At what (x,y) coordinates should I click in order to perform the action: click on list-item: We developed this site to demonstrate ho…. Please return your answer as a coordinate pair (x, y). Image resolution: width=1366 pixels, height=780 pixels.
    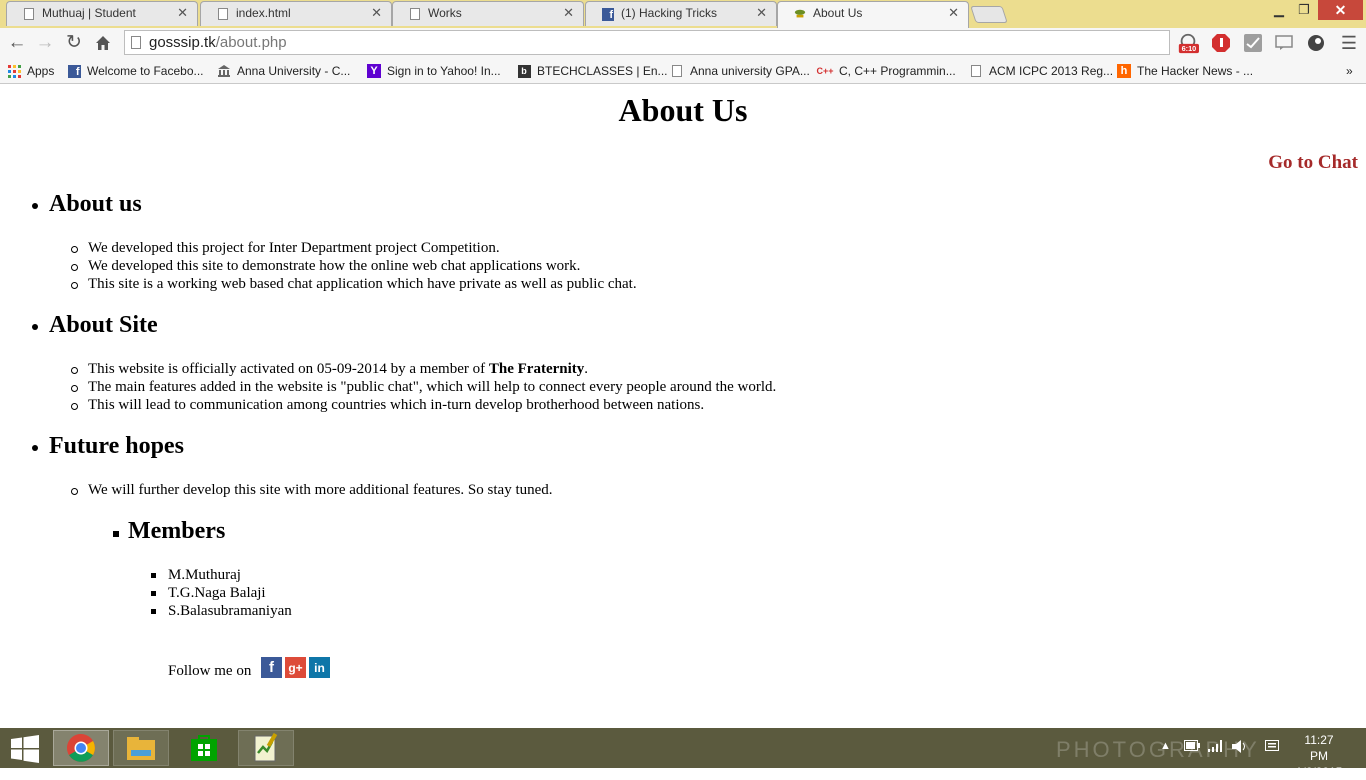
    Looking at the image, I should click on (334, 266).